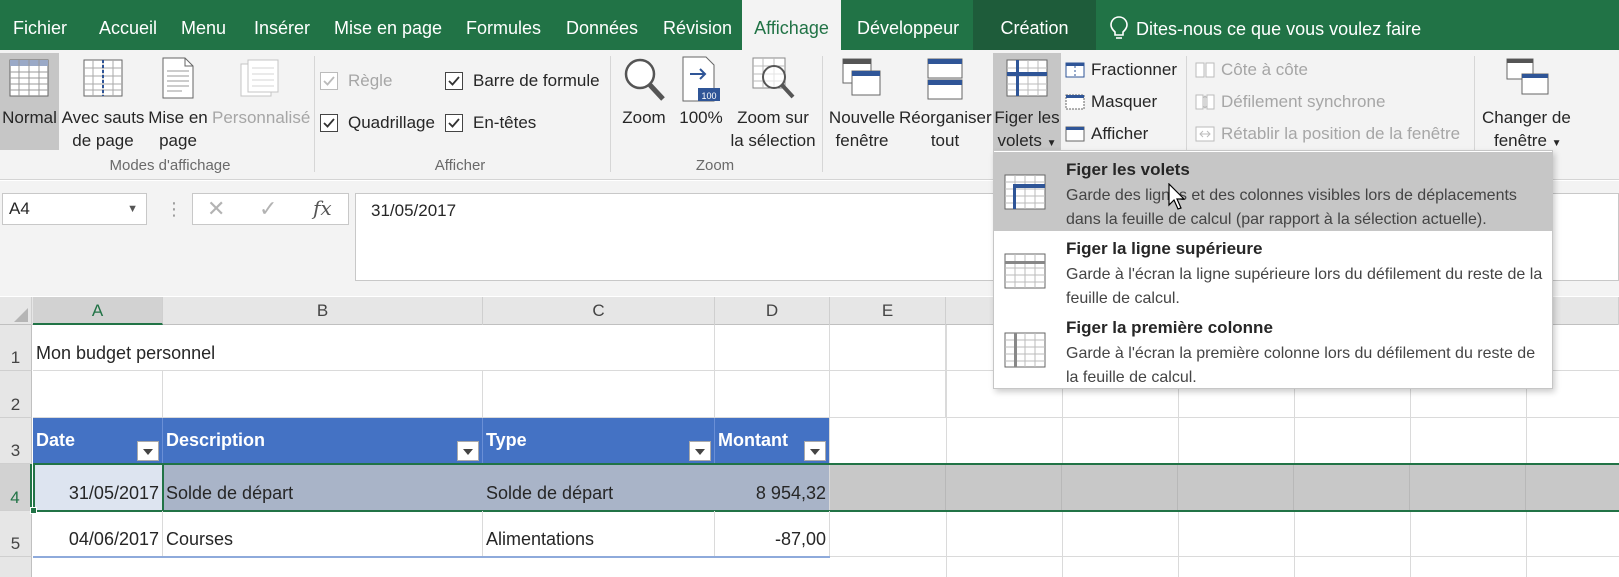 The width and height of the screenshot is (1619, 577). Describe the element at coordinates (103, 78) in the screenshot. I see `page-break-view-icon` at that location.